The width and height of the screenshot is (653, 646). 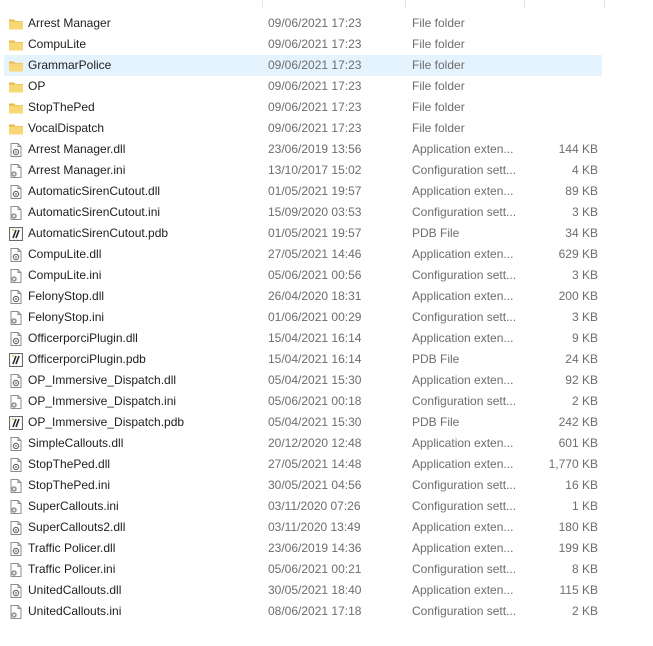 I want to click on file-size: 115 KB, so click(x=578, y=590).